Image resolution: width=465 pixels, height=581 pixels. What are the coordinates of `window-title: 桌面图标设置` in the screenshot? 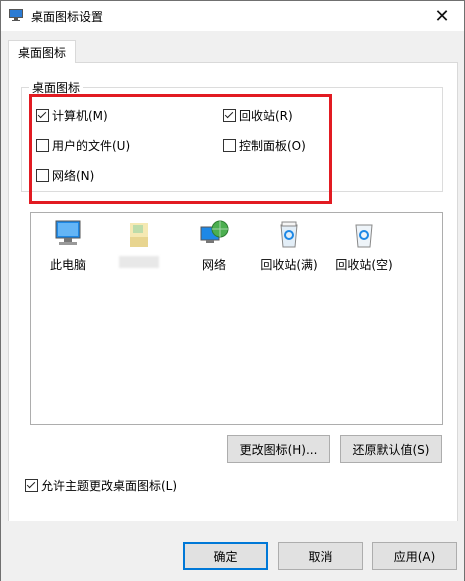 It's located at (67, 17).